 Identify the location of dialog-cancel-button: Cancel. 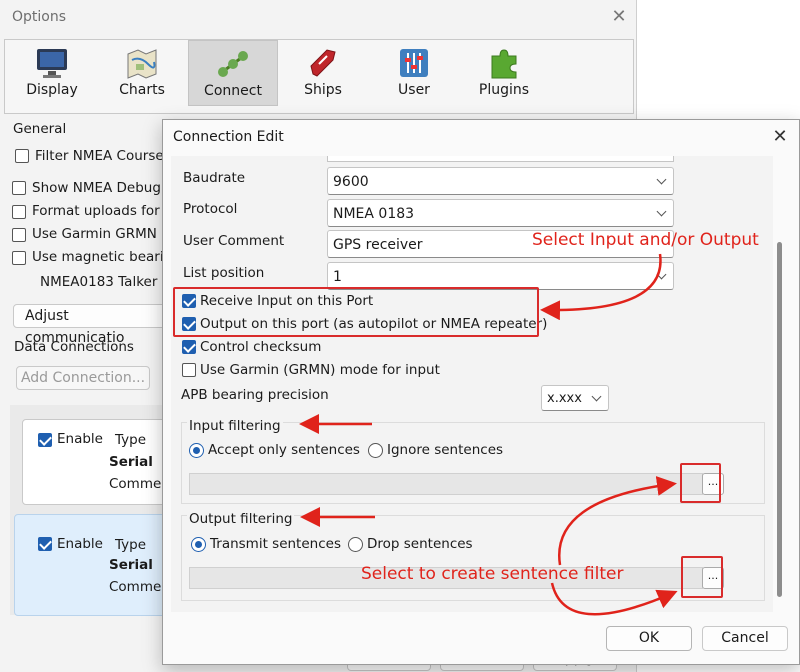
(745, 638).